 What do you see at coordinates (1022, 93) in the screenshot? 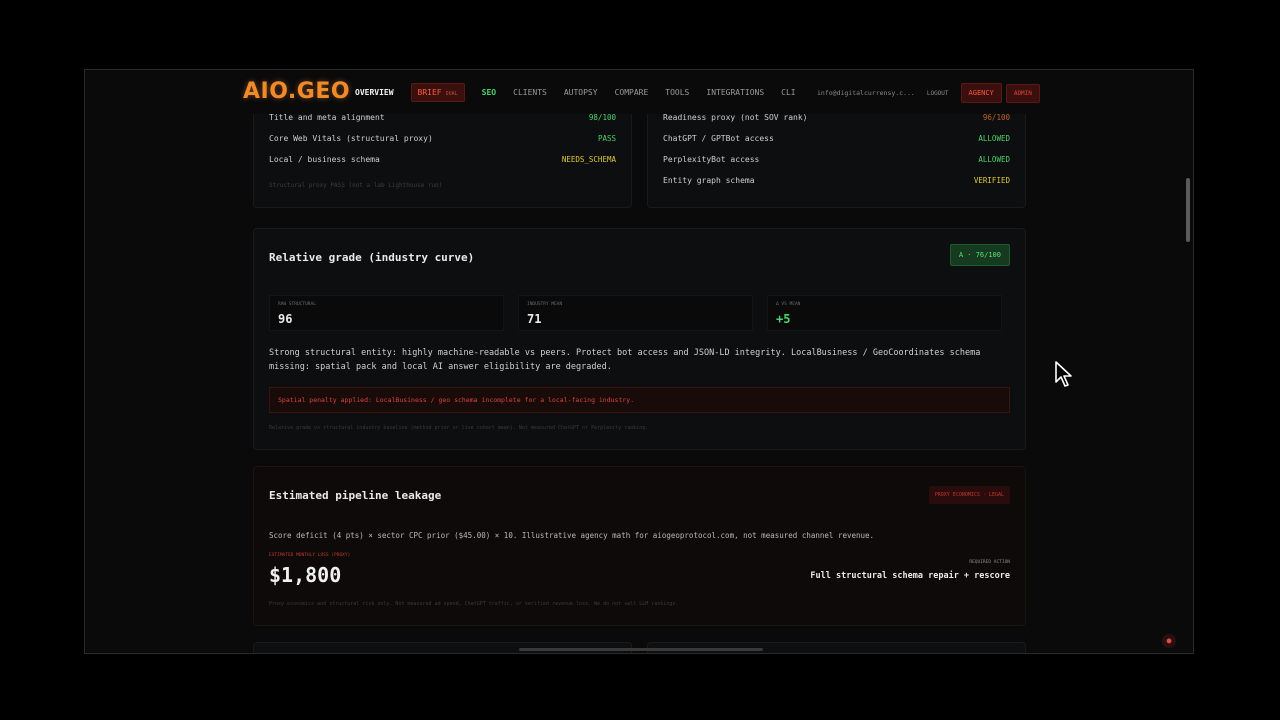
I see `admin-button: ADMIN` at bounding box center [1022, 93].